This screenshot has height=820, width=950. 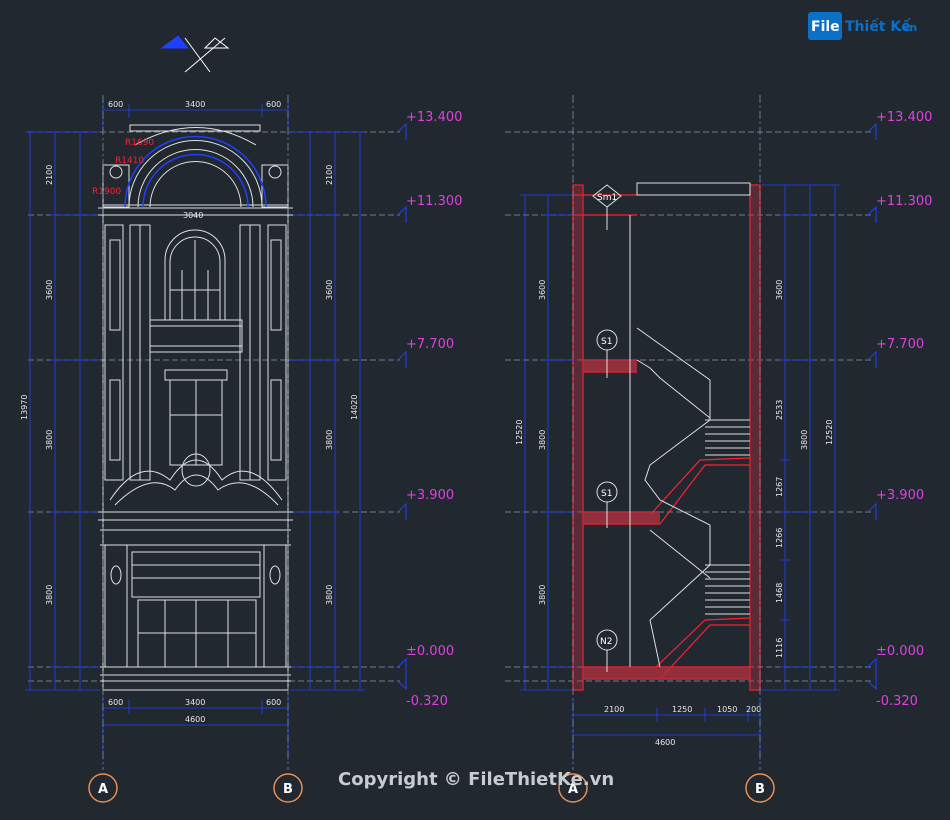 What do you see at coordinates (904, 201) in the screenshot?
I see `sect-level-2: +11.300` at bounding box center [904, 201].